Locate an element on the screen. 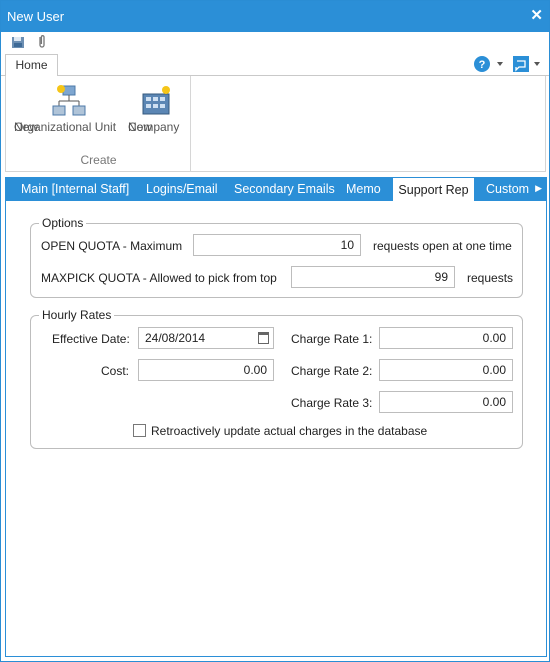 The height and width of the screenshot is (662, 550). effective-date-label: Effective Date: is located at coordinates (91, 339).